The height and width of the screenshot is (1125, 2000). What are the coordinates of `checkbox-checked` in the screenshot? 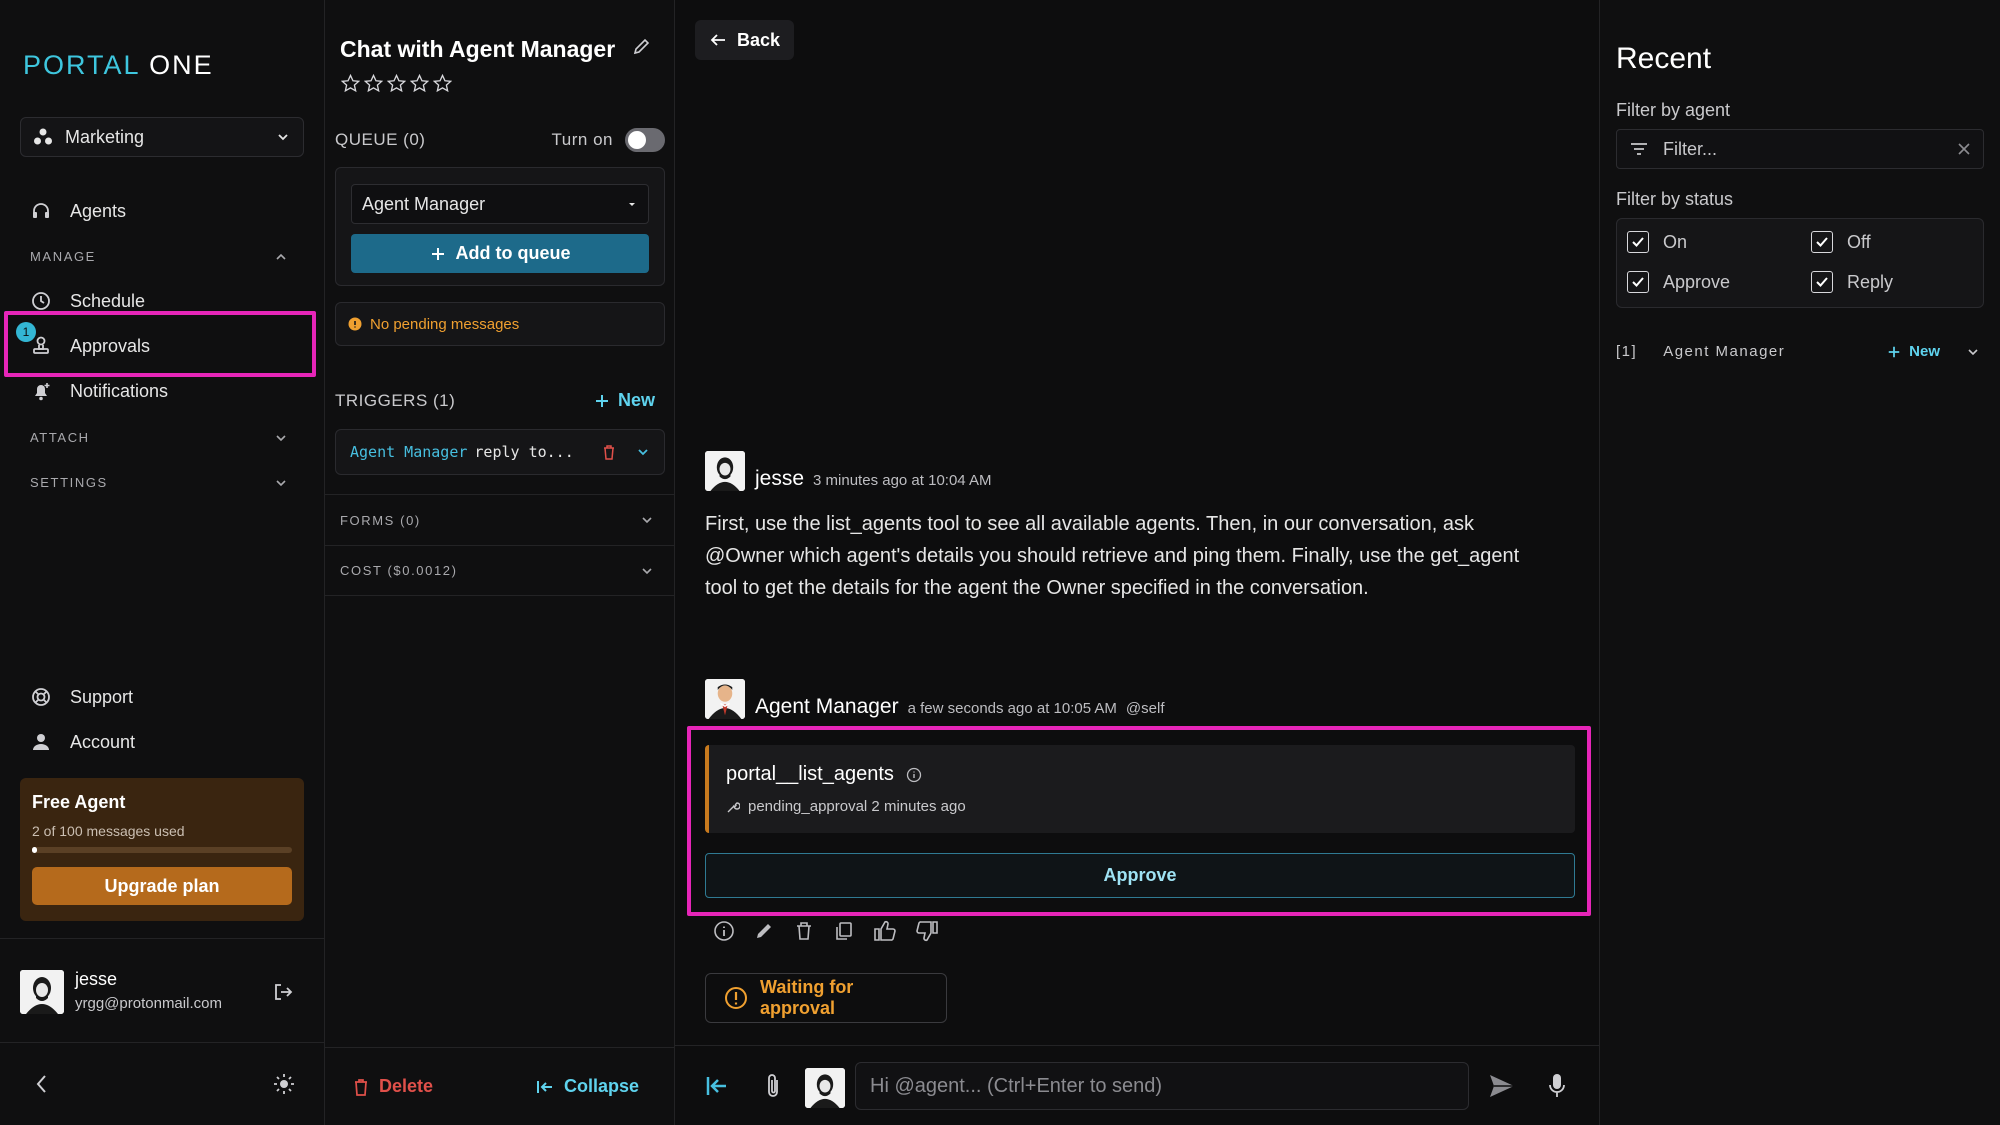 It's located at (1822, 242).